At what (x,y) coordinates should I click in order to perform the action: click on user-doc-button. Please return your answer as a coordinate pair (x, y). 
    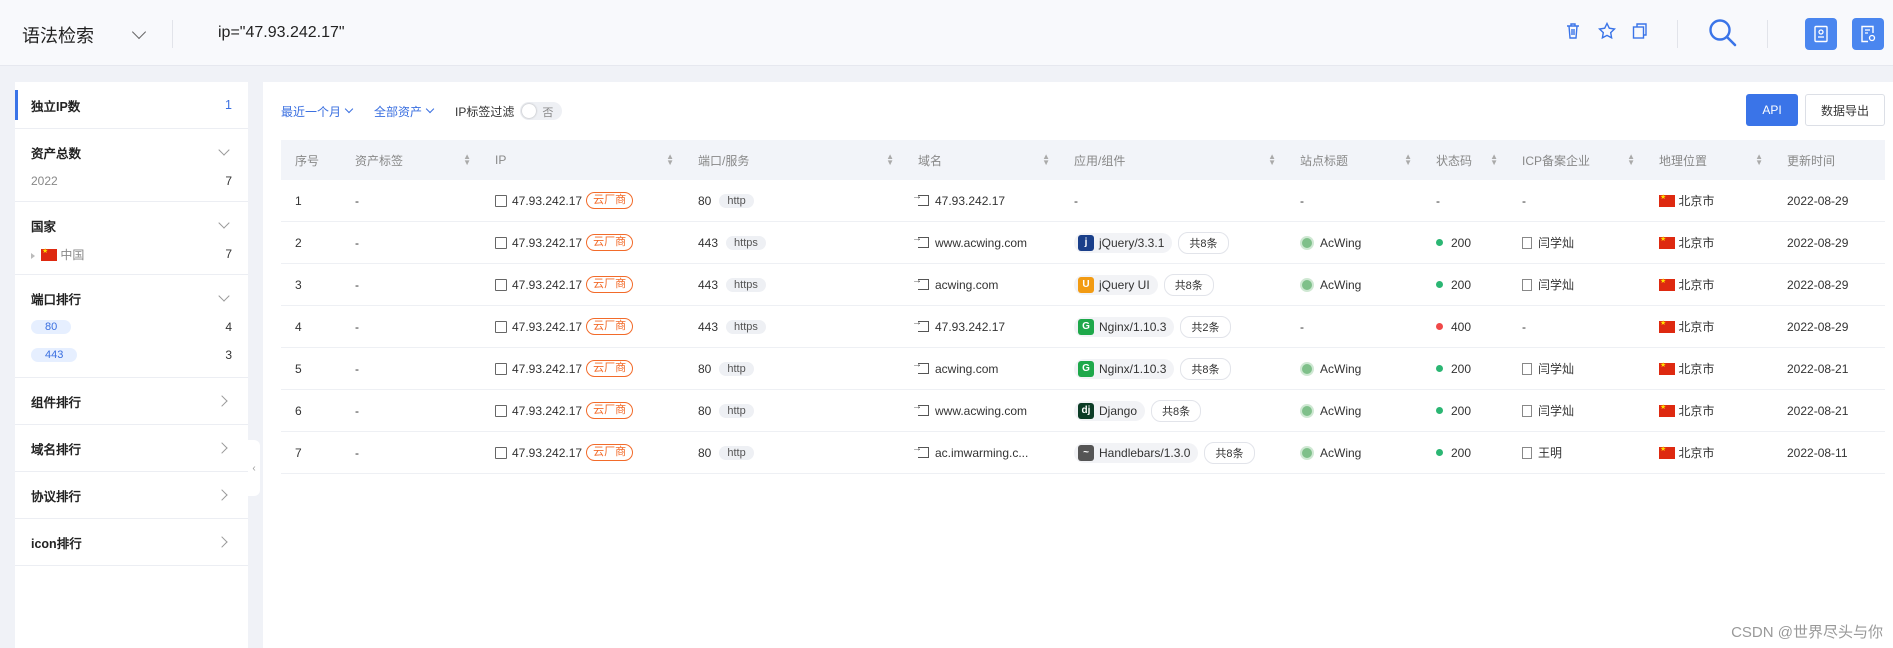
    Looking at the image, I should click on (1821, 34).